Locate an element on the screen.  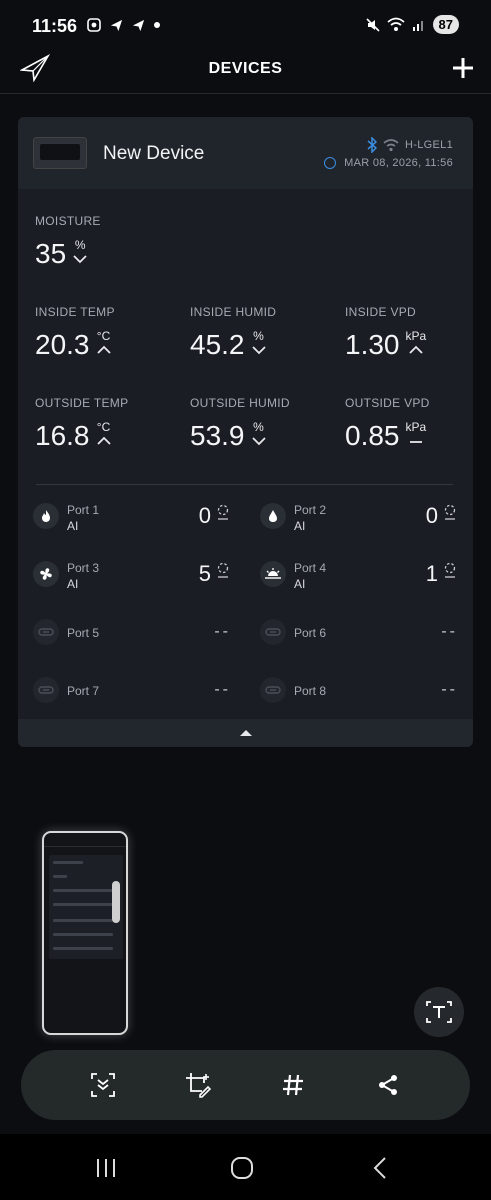
metric-moisture: MOISTURE 35 % is located at coordinates (68, 242).